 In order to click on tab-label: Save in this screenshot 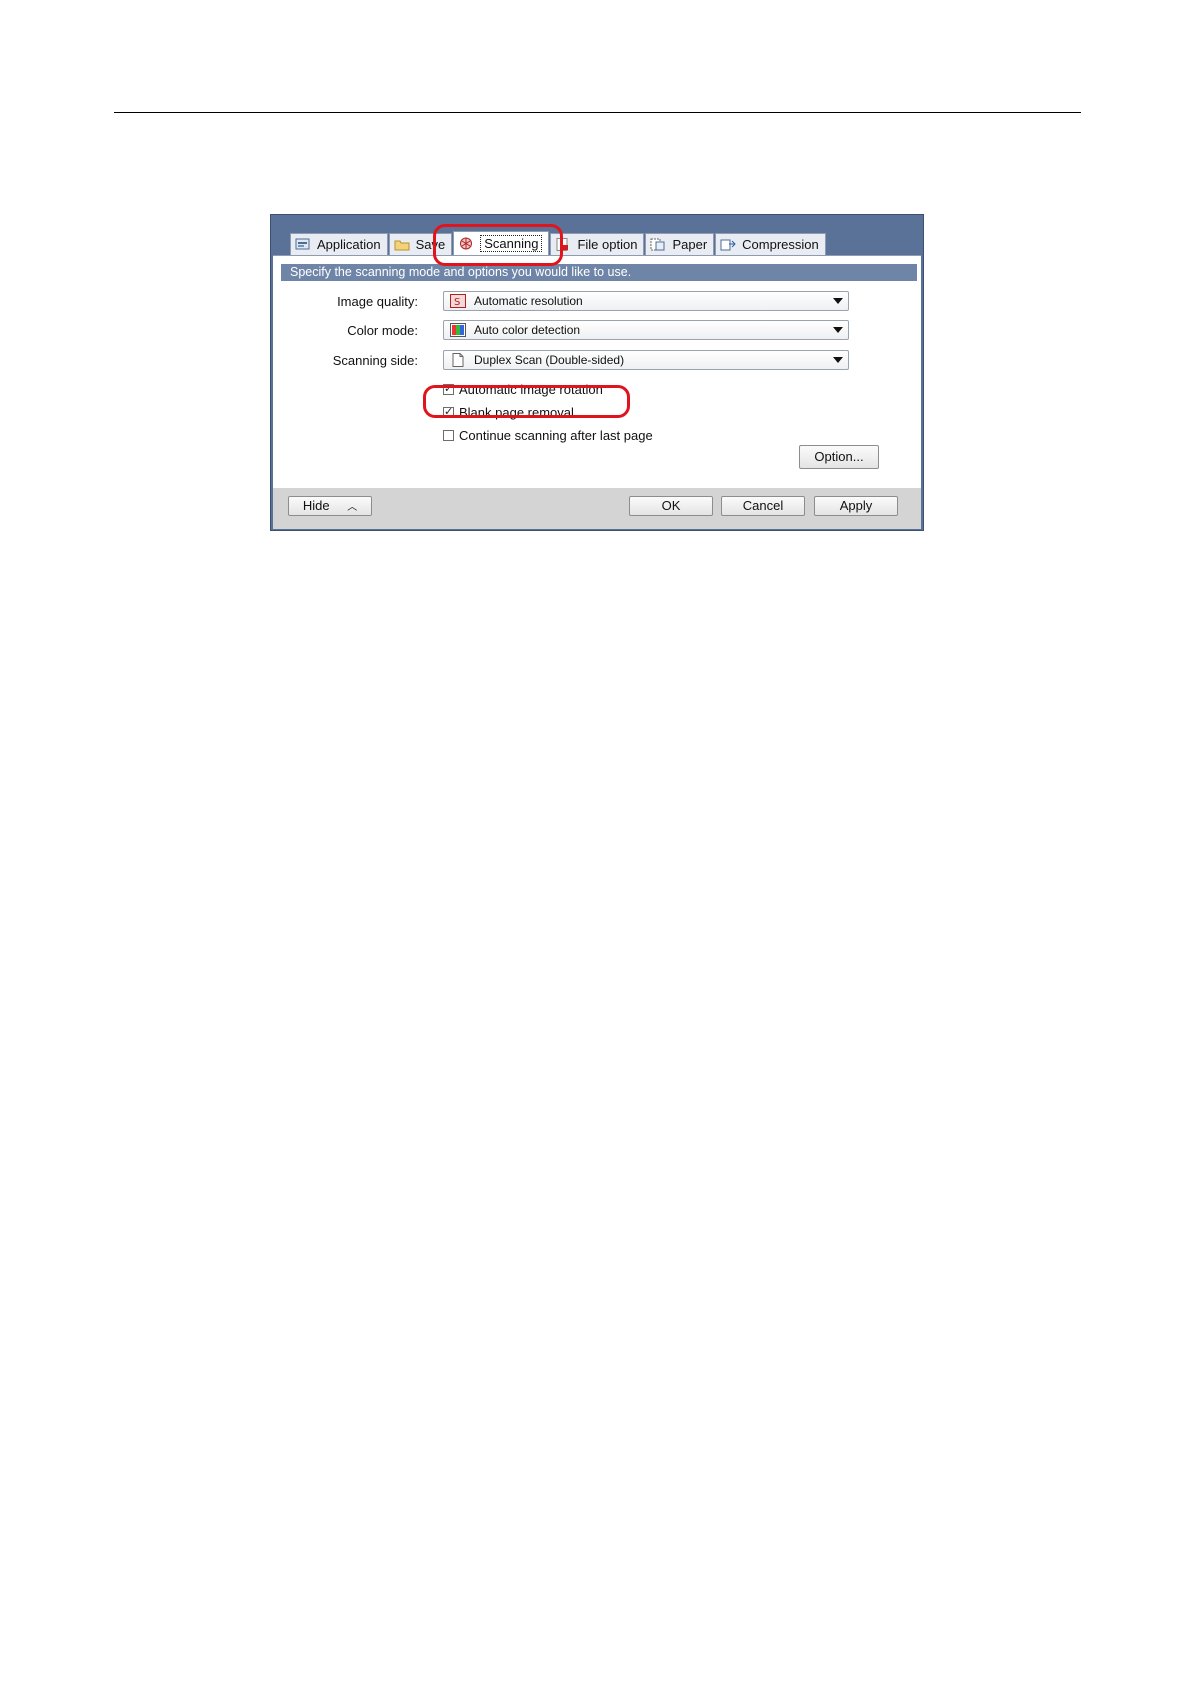, I will do `click(430, 244)`.